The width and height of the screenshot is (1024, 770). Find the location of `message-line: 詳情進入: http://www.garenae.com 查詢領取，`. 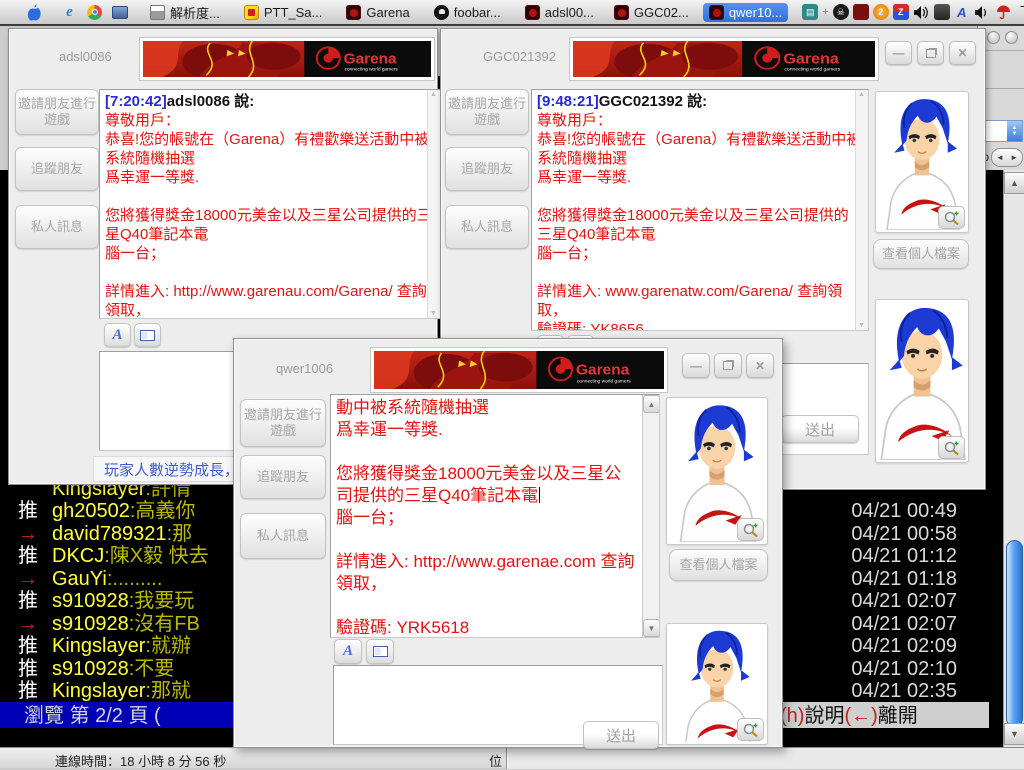

message-line: 詳情進入: http://www.garenae.com 查詢領取， is located at coordinates (485, 572).